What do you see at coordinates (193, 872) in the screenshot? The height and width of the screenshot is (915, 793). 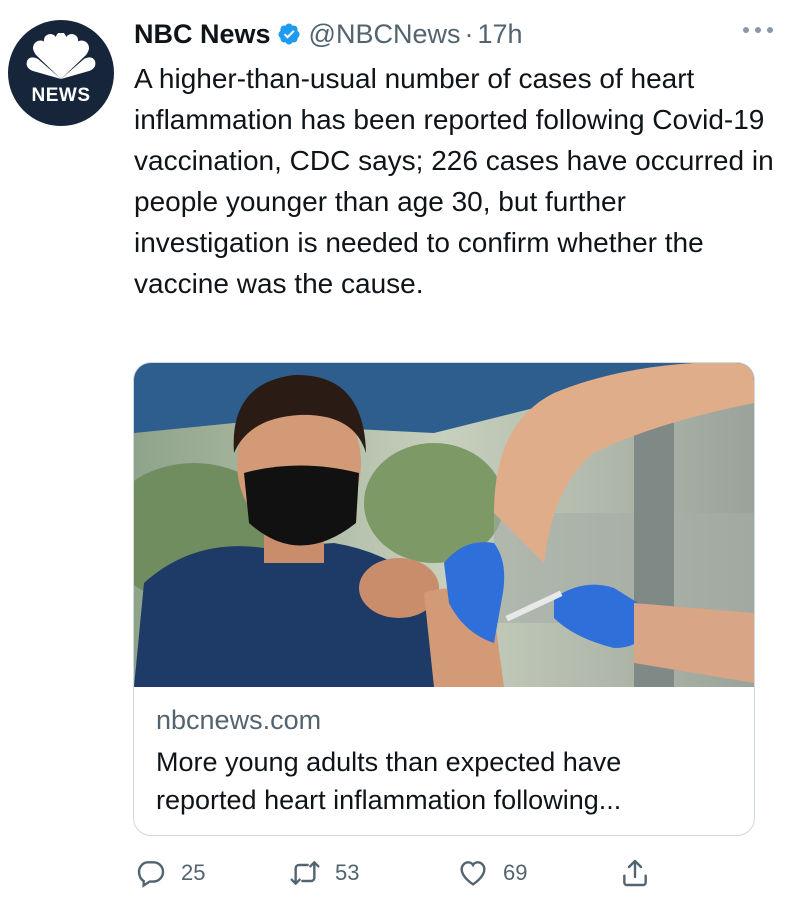 I see `reply-count: 25` at bounding box center [193, 872].